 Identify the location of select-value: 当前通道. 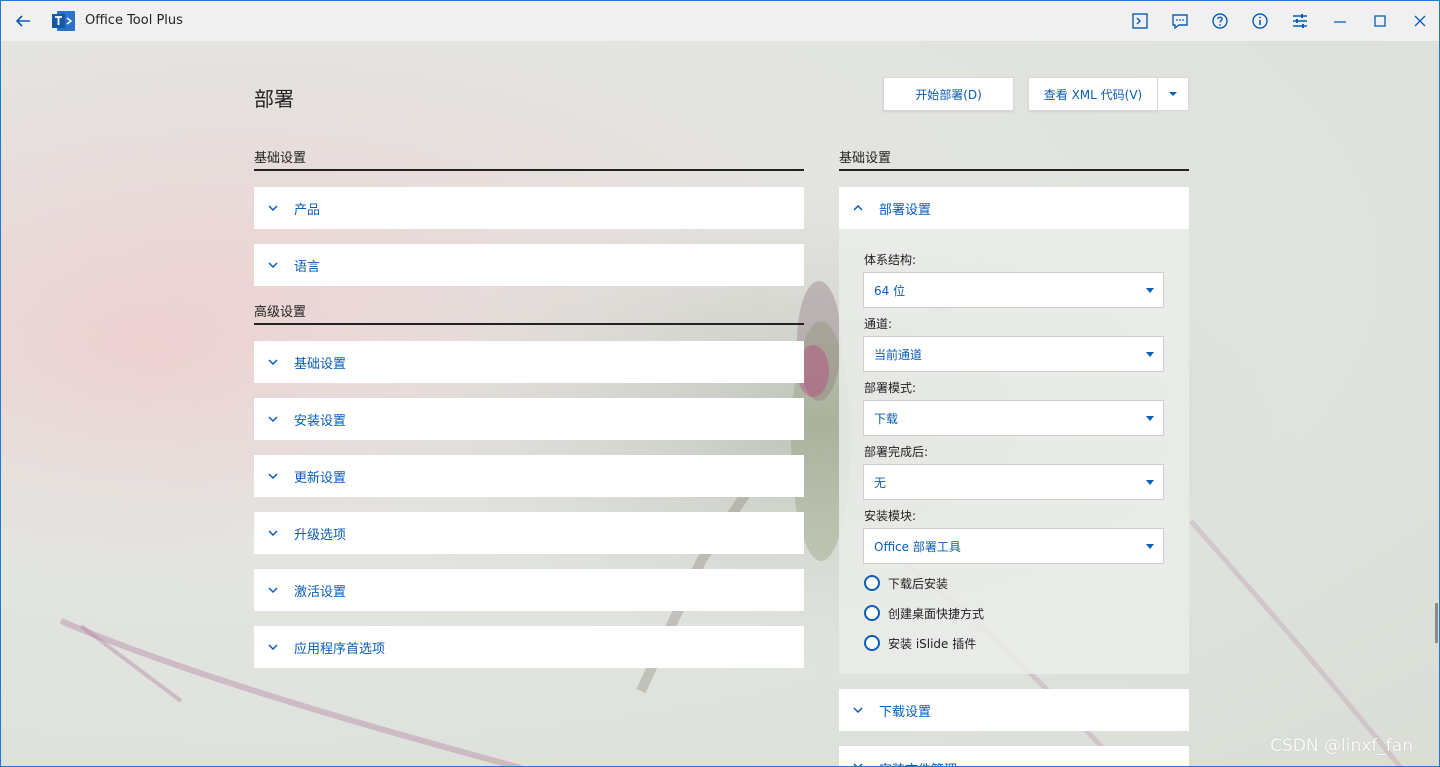
(898, 354).